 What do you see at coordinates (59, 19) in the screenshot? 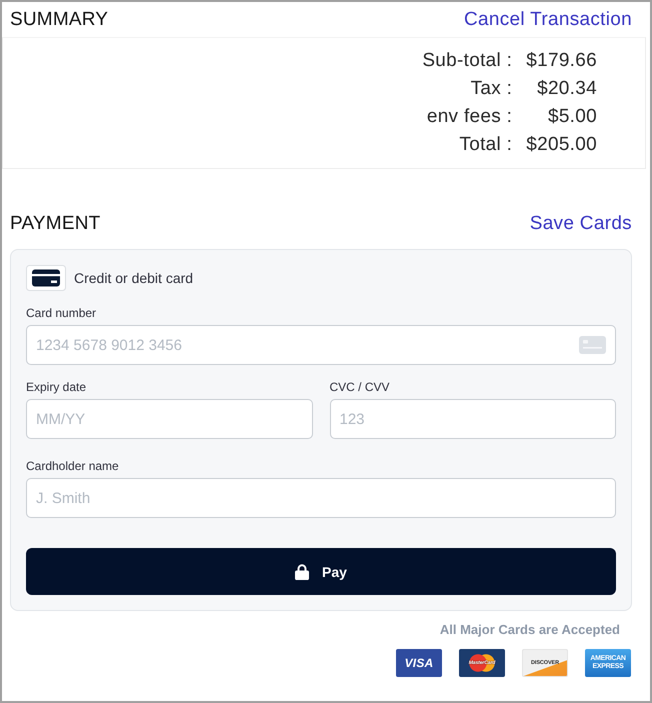
I see `section-title: SUMMARY` at bounding box center [59, 19].